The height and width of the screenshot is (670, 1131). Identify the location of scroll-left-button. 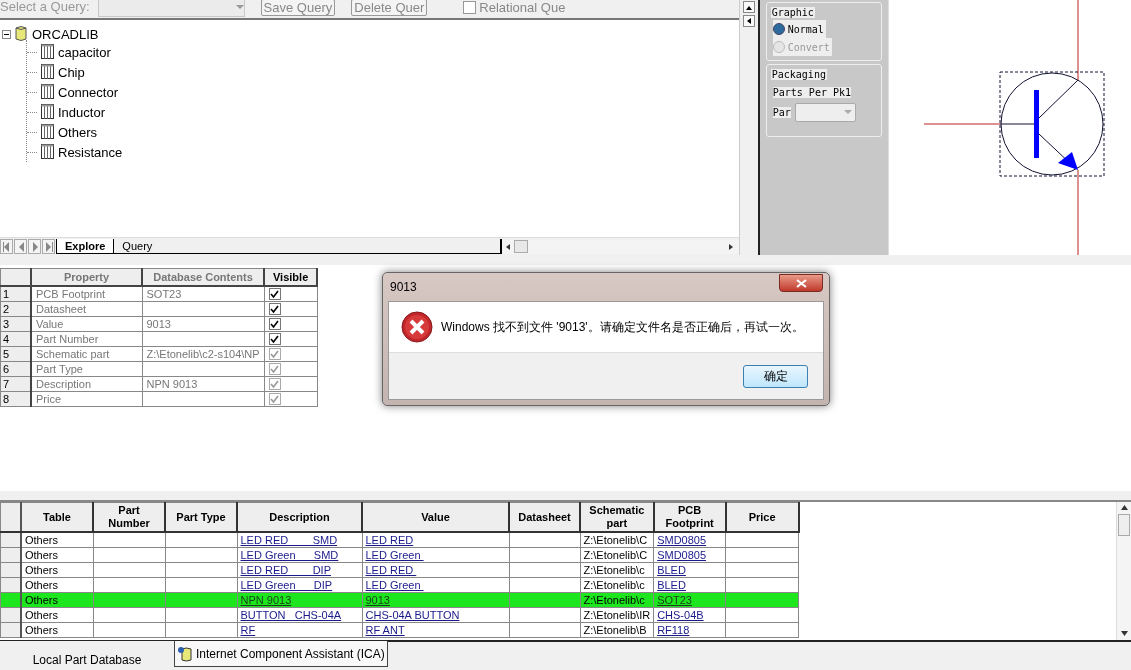
(748, 21).